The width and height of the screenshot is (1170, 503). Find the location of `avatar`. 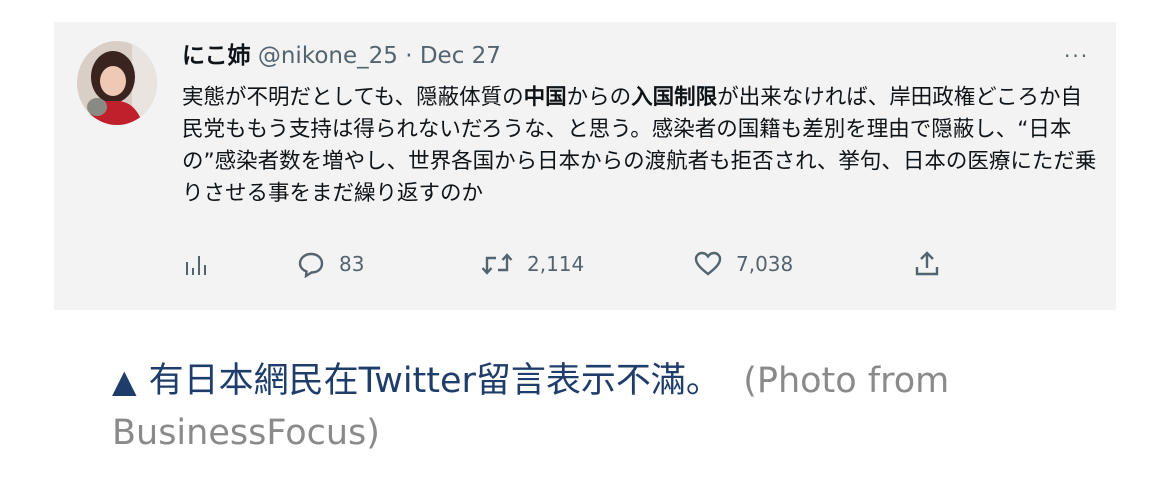

avatar is located at coordinates (117, 83).